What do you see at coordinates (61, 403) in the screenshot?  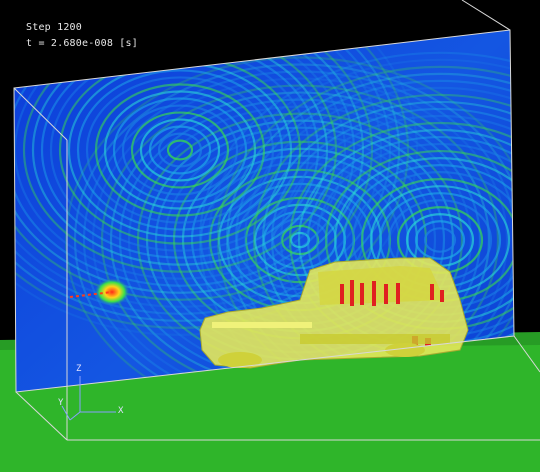 I see `y-axis-label: Y` at bounding box center [61, 403].